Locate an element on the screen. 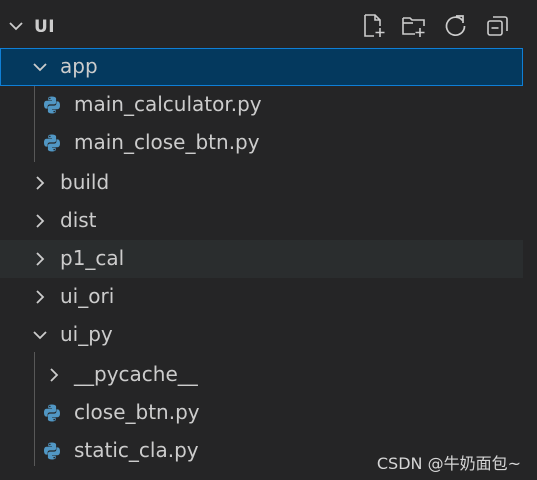  tree-folder-p1-cal: p1_cal is located at coordinates (261, 259).